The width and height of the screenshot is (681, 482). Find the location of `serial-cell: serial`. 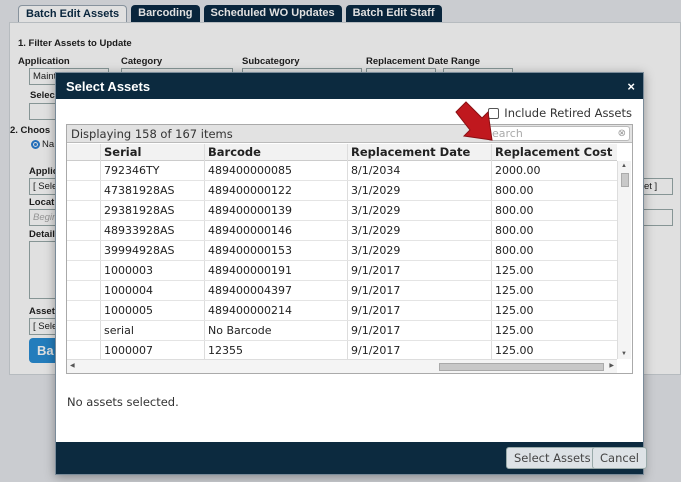

serial-cell: serial is located at coordinates (152, 330).